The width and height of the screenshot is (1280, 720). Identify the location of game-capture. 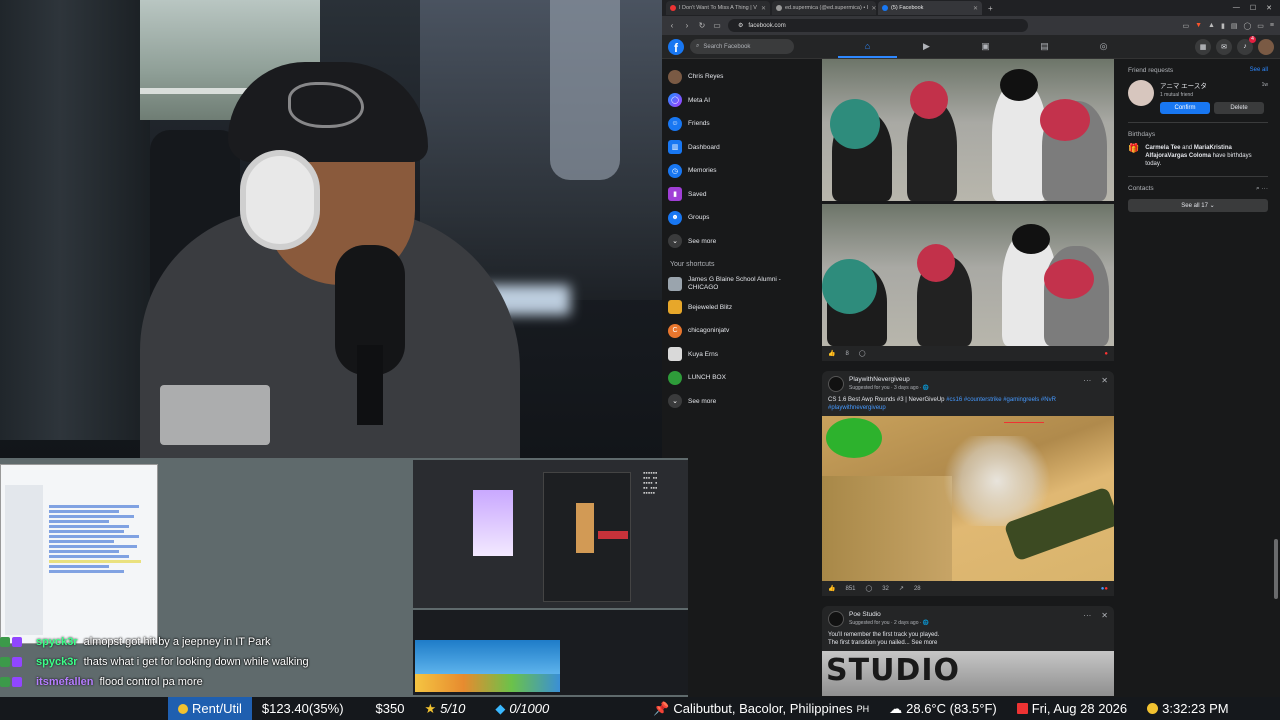
(487, 666).